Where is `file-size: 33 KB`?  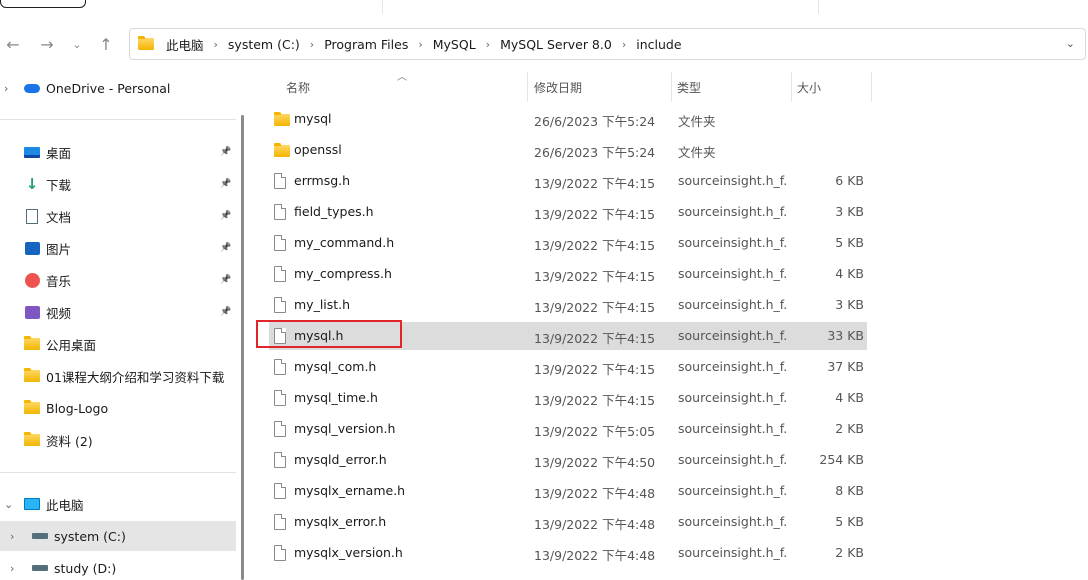
file-size: 33 KB is located at coordinates (845, 335).